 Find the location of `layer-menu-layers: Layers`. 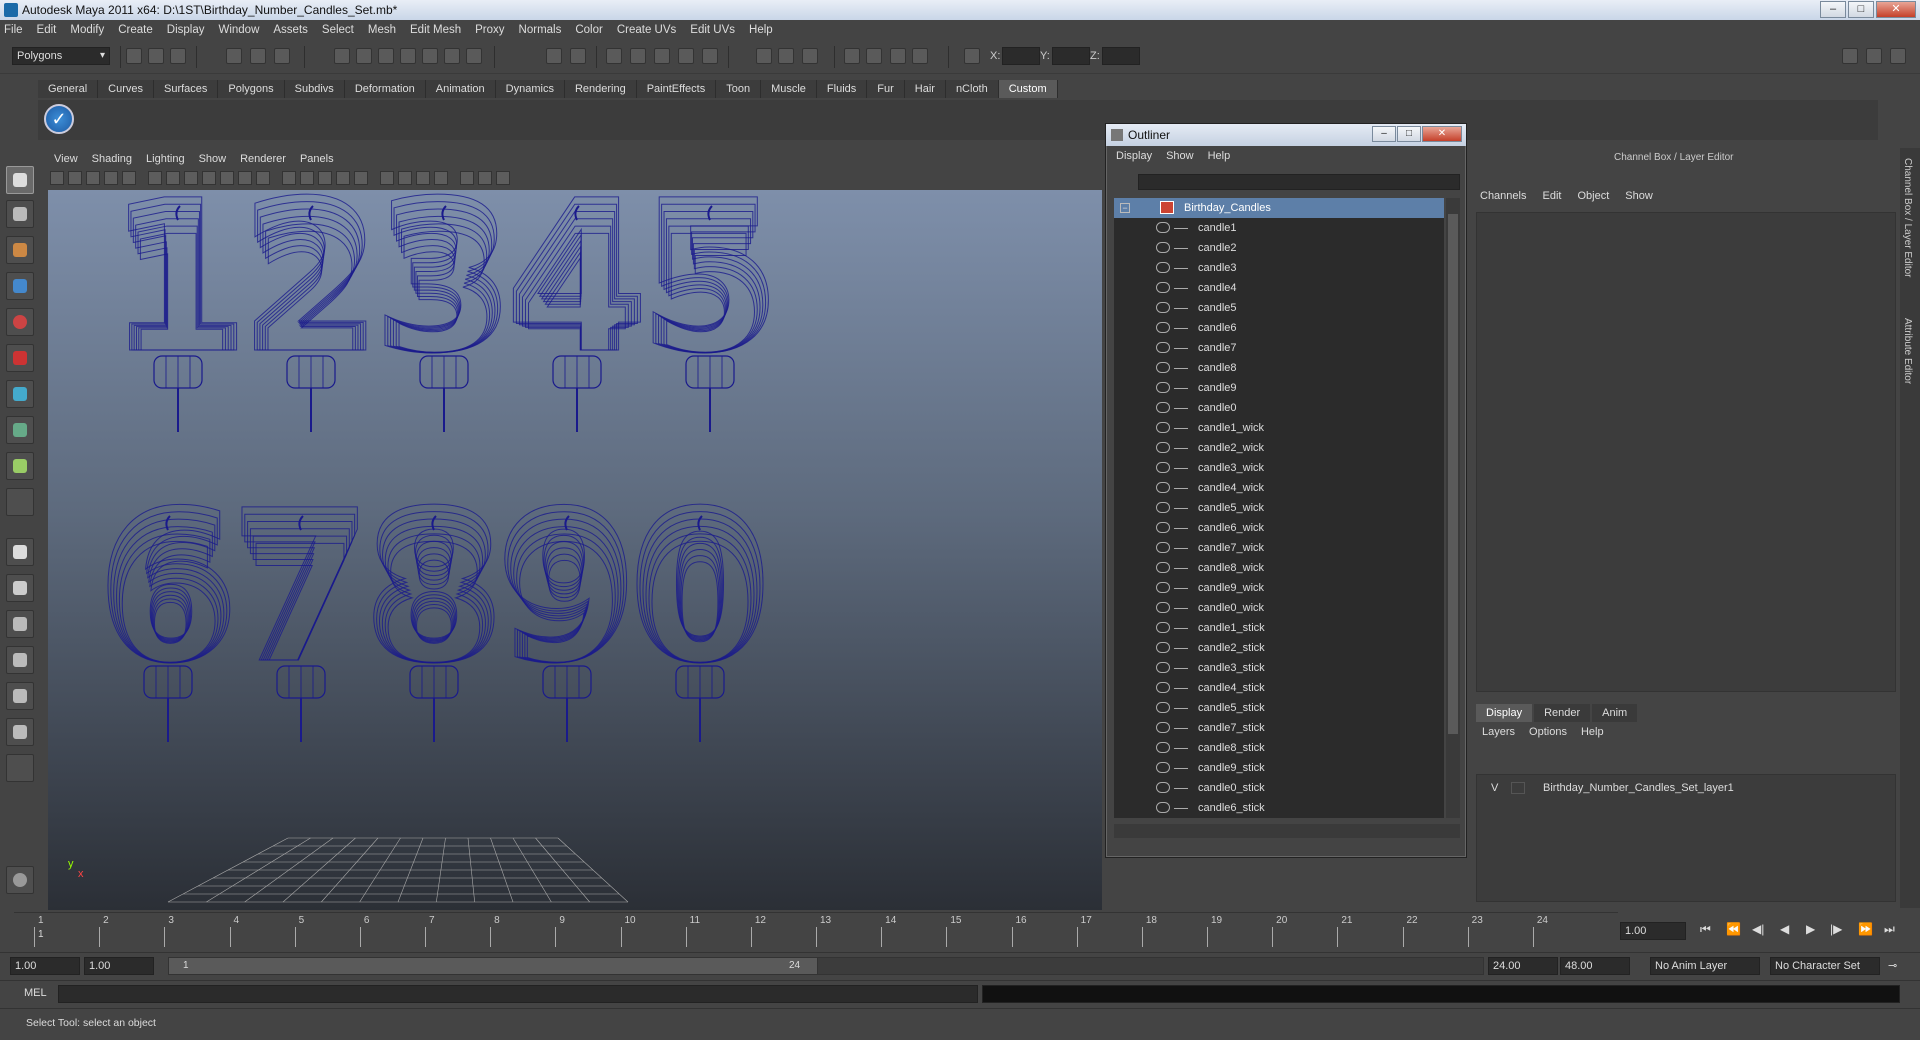

layer-menu-layers: Layers is located at coordinates (1498, 732).